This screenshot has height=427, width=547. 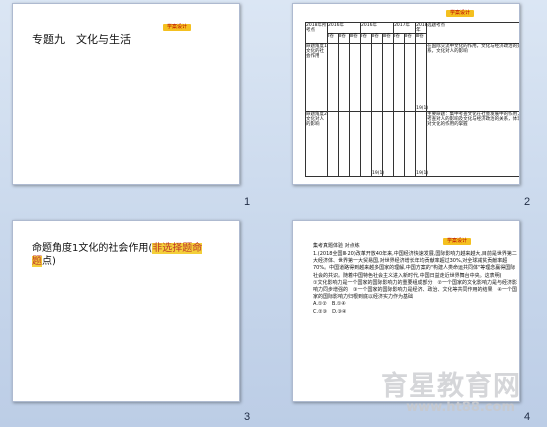 What do you see at coordinates (460, 407) in the screenshot?
I see `watermark-url: www.ht88.com` at bounding box center [460, 407].